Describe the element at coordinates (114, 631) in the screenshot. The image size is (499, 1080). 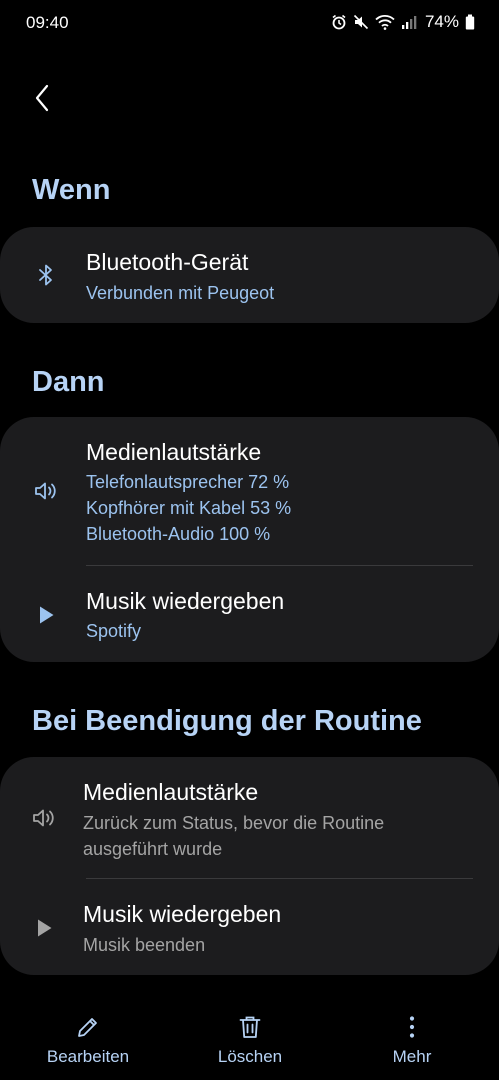
I see `row-subtitle: Spotify` at that location.